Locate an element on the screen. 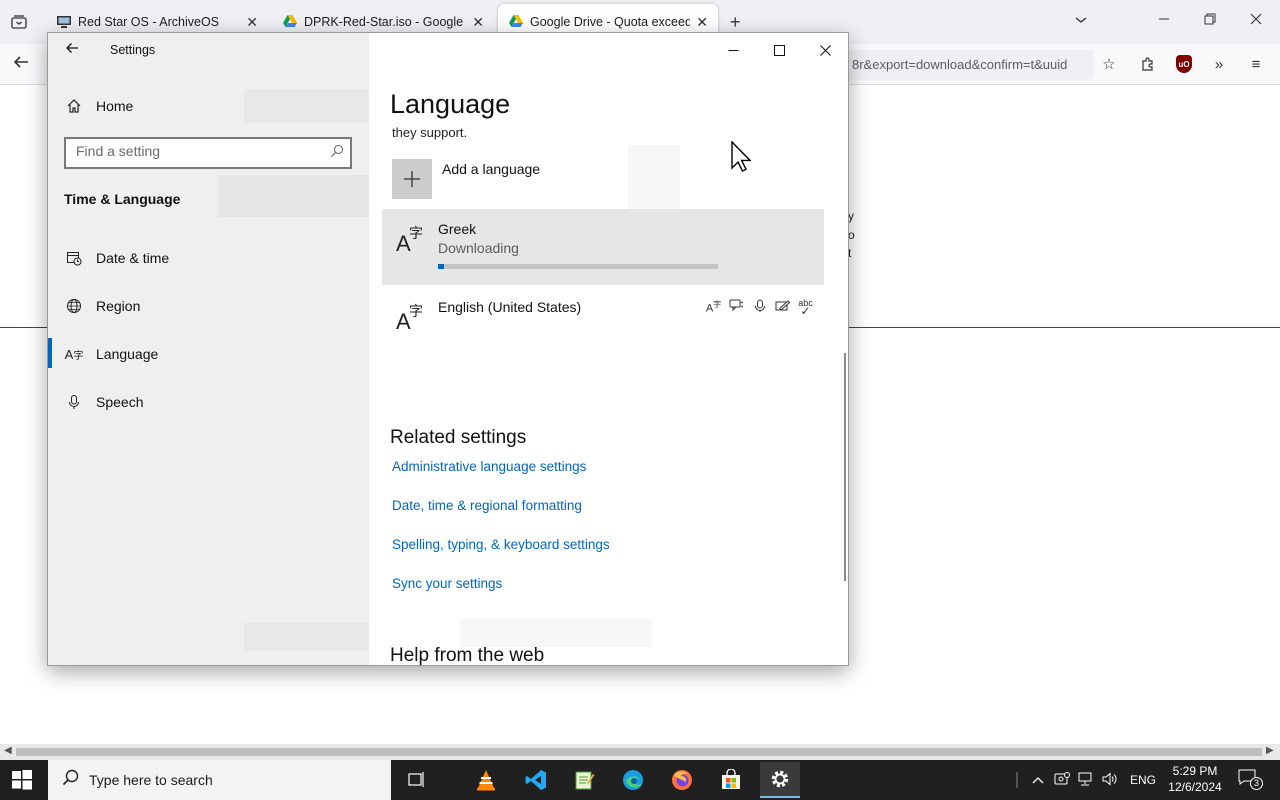 Image resolution: width=1280 pixels, height=800 pixels. browser-restore-icon is located at coordinates (1210, 20).